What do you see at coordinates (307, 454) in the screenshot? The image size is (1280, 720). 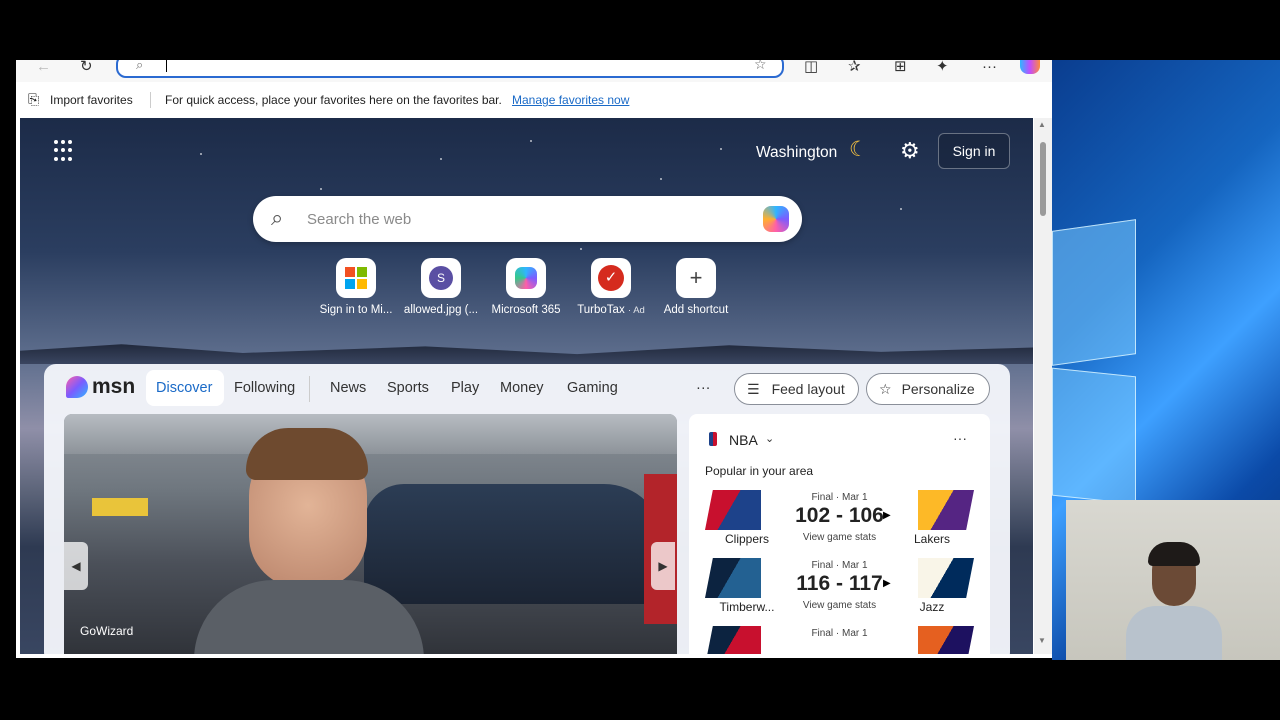 I see `person-hair` at bounding box center [307, 454].